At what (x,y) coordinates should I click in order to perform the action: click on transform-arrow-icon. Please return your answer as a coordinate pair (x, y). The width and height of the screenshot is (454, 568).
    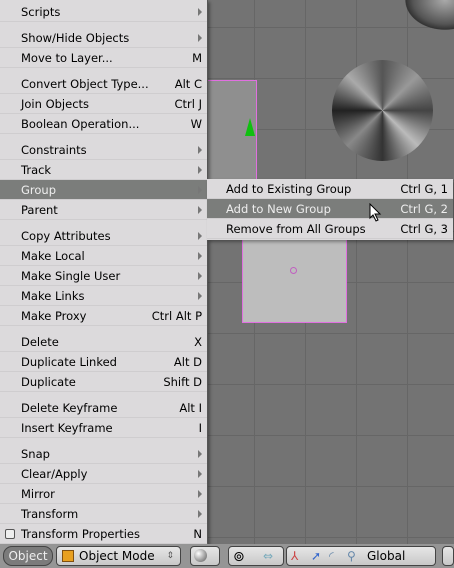
    Looking at the image, I should click on (250, 127).